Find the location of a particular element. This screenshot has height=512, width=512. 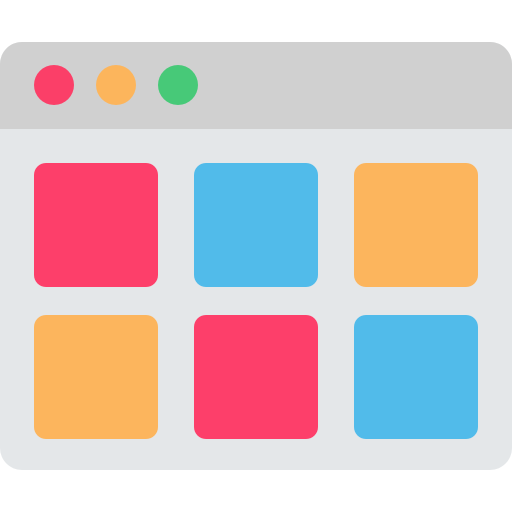

minimize-dot-icon is located at coordinates (116, 85).